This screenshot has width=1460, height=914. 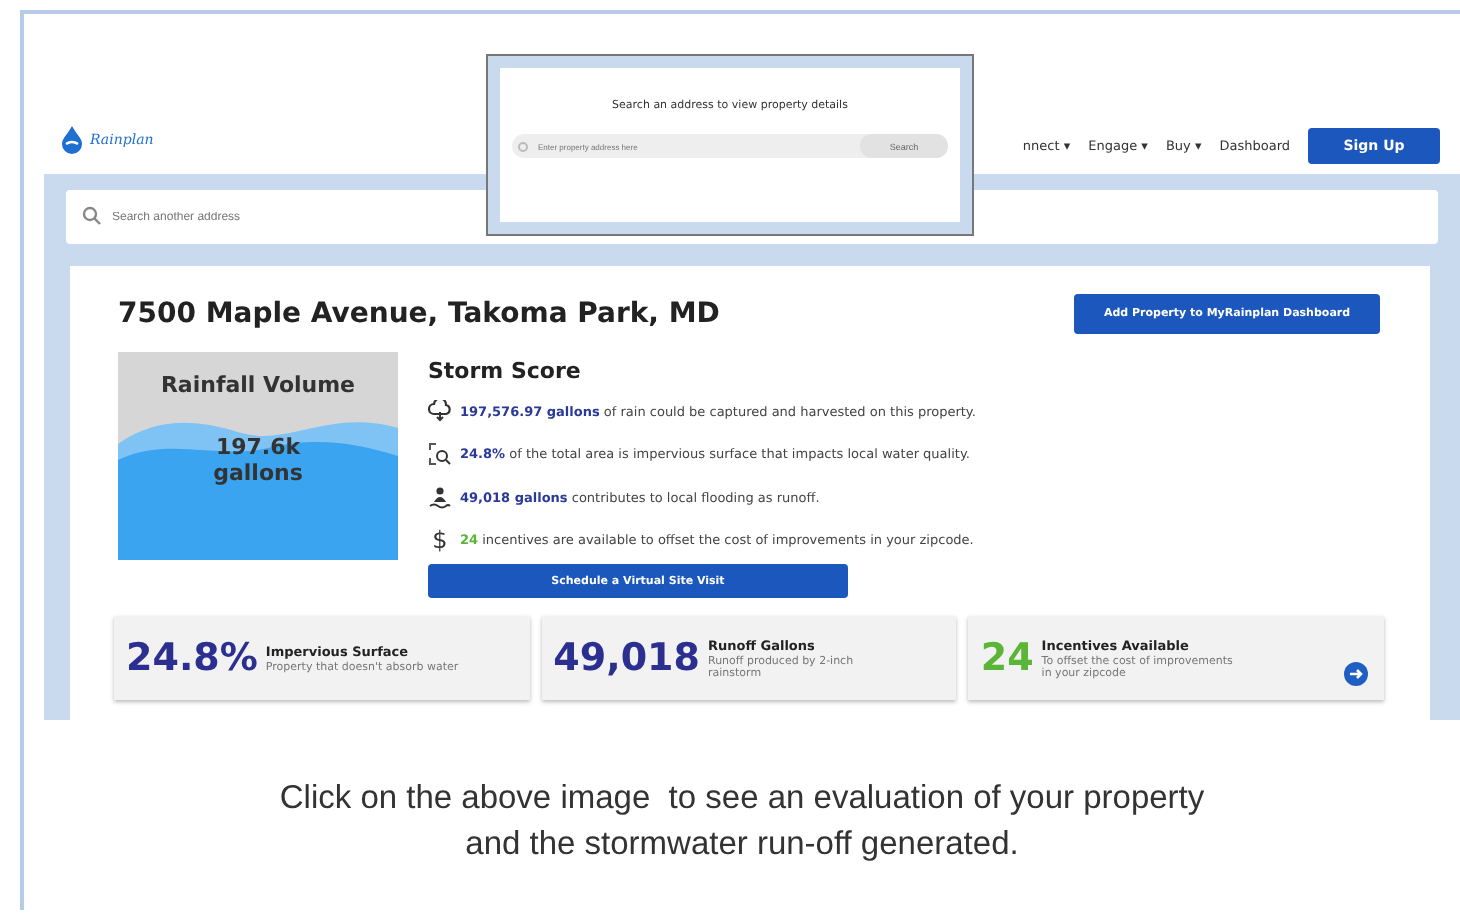 I want to click on dollar-icon: $, so click(x=440, y=540).